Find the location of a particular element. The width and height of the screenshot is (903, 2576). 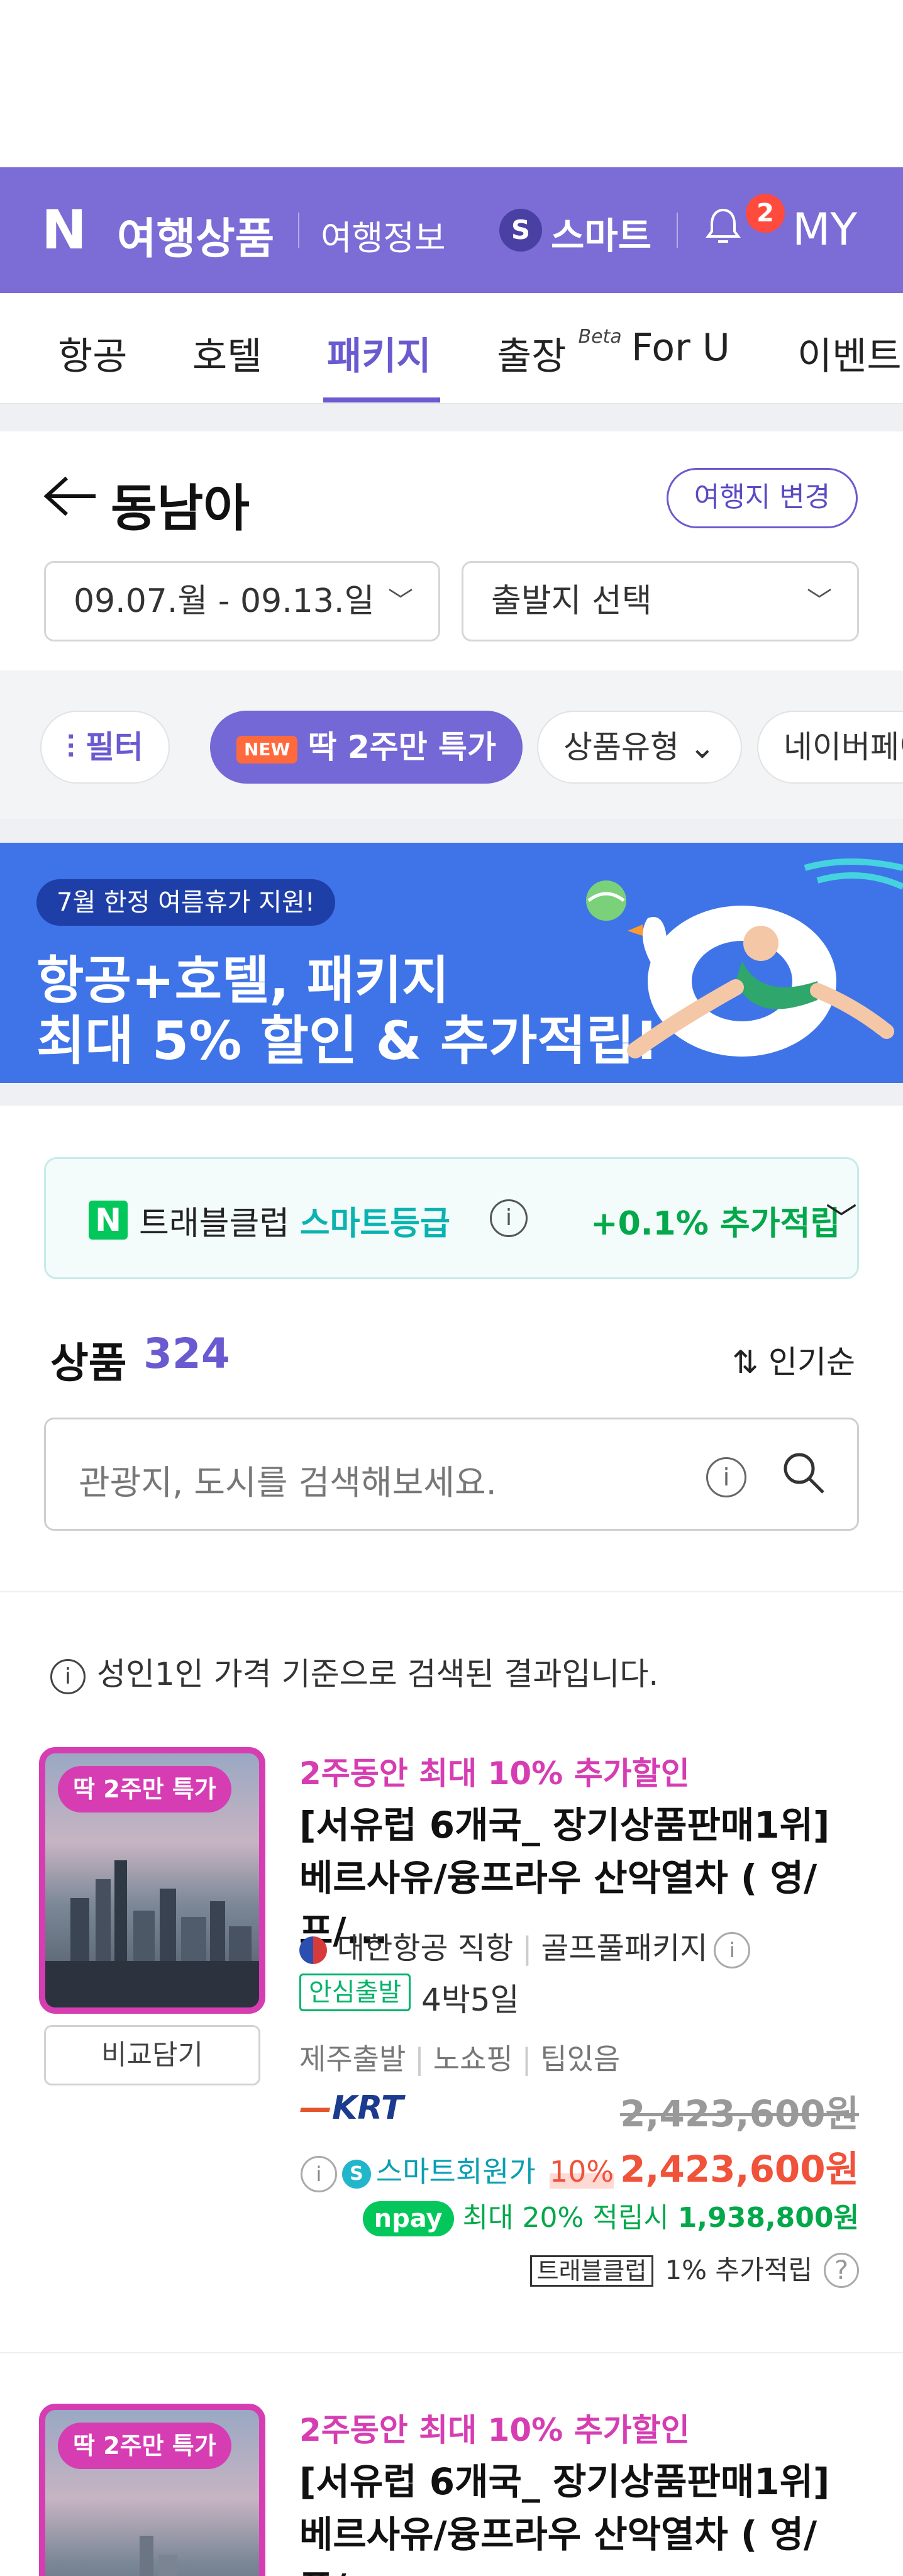

special-deal-chip: NEW 딱 2주만 특가 is located at coordinates (366, 747).